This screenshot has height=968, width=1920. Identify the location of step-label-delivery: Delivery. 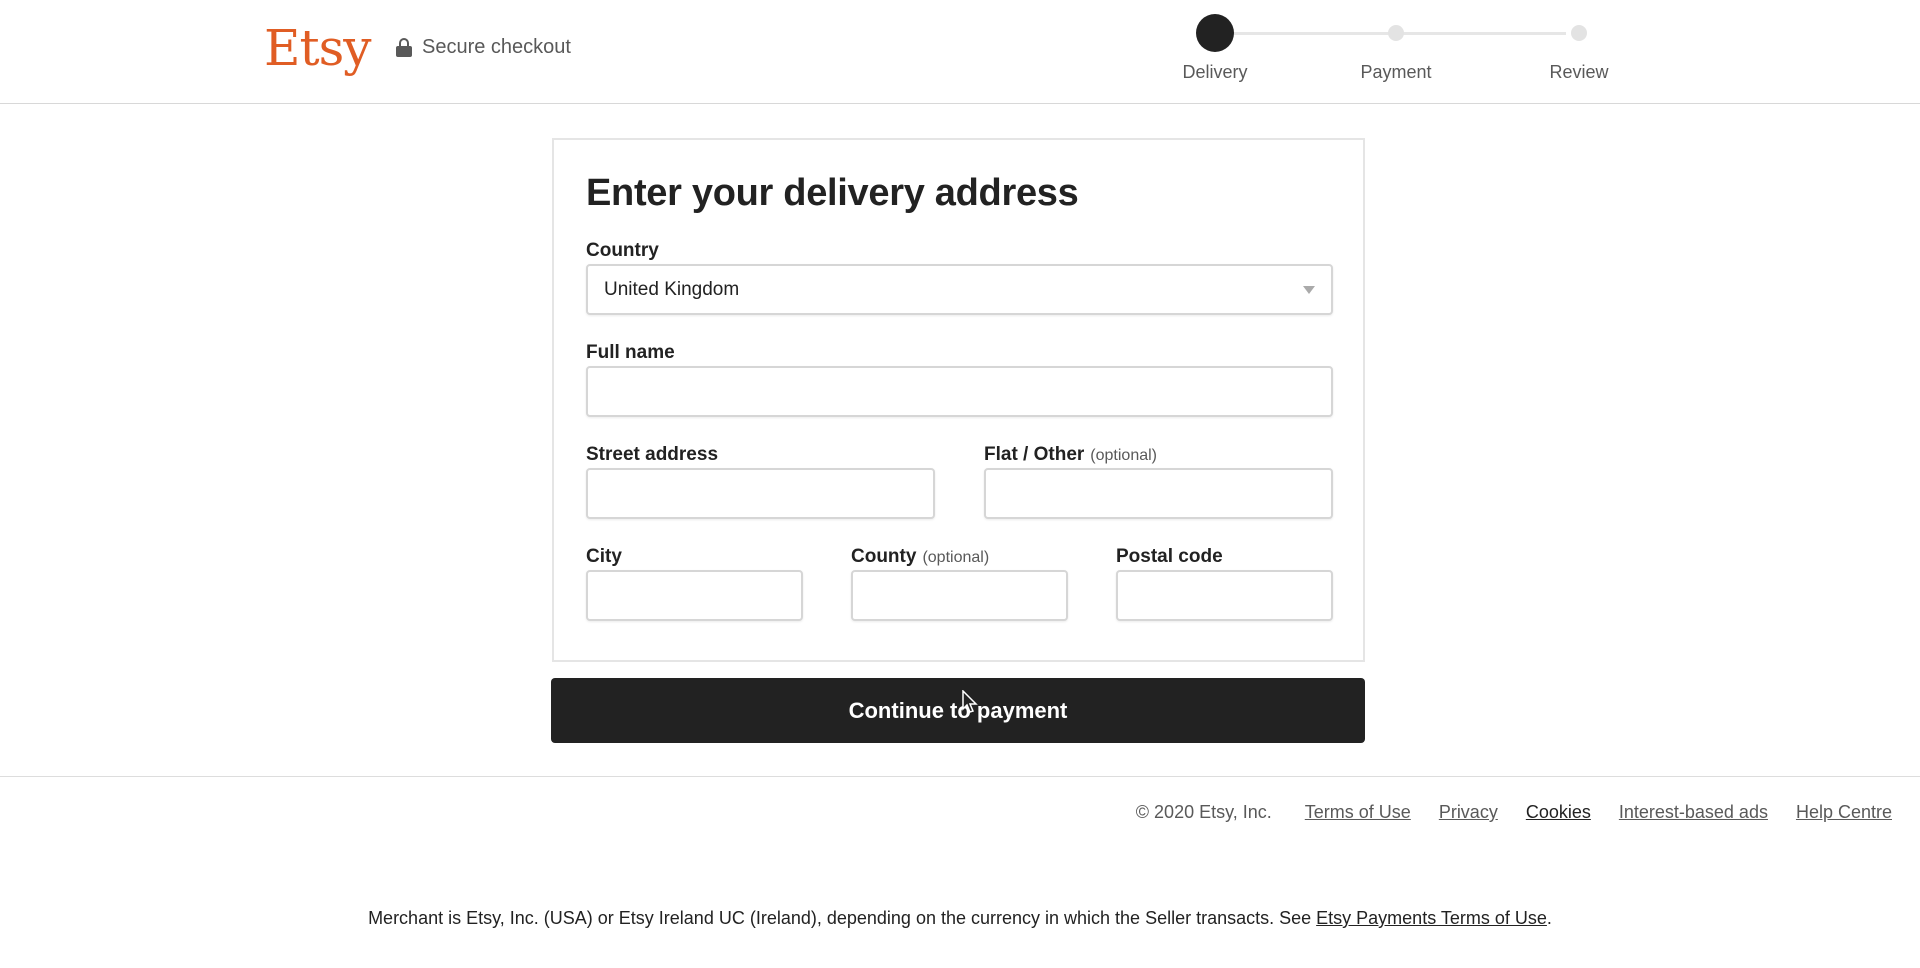
(1215, 72).